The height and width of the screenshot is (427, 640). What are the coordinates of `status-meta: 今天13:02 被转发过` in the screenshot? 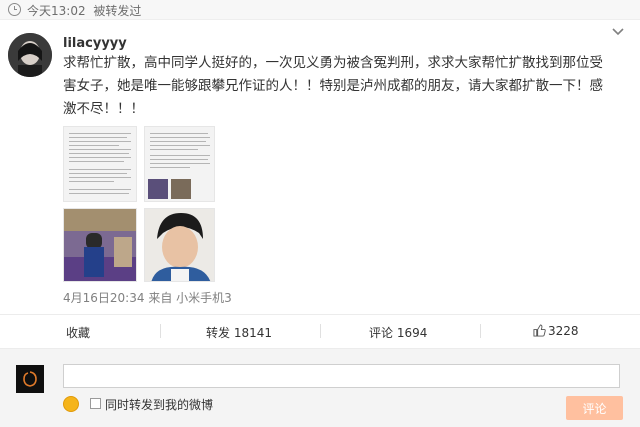 It's located at (86, 10).